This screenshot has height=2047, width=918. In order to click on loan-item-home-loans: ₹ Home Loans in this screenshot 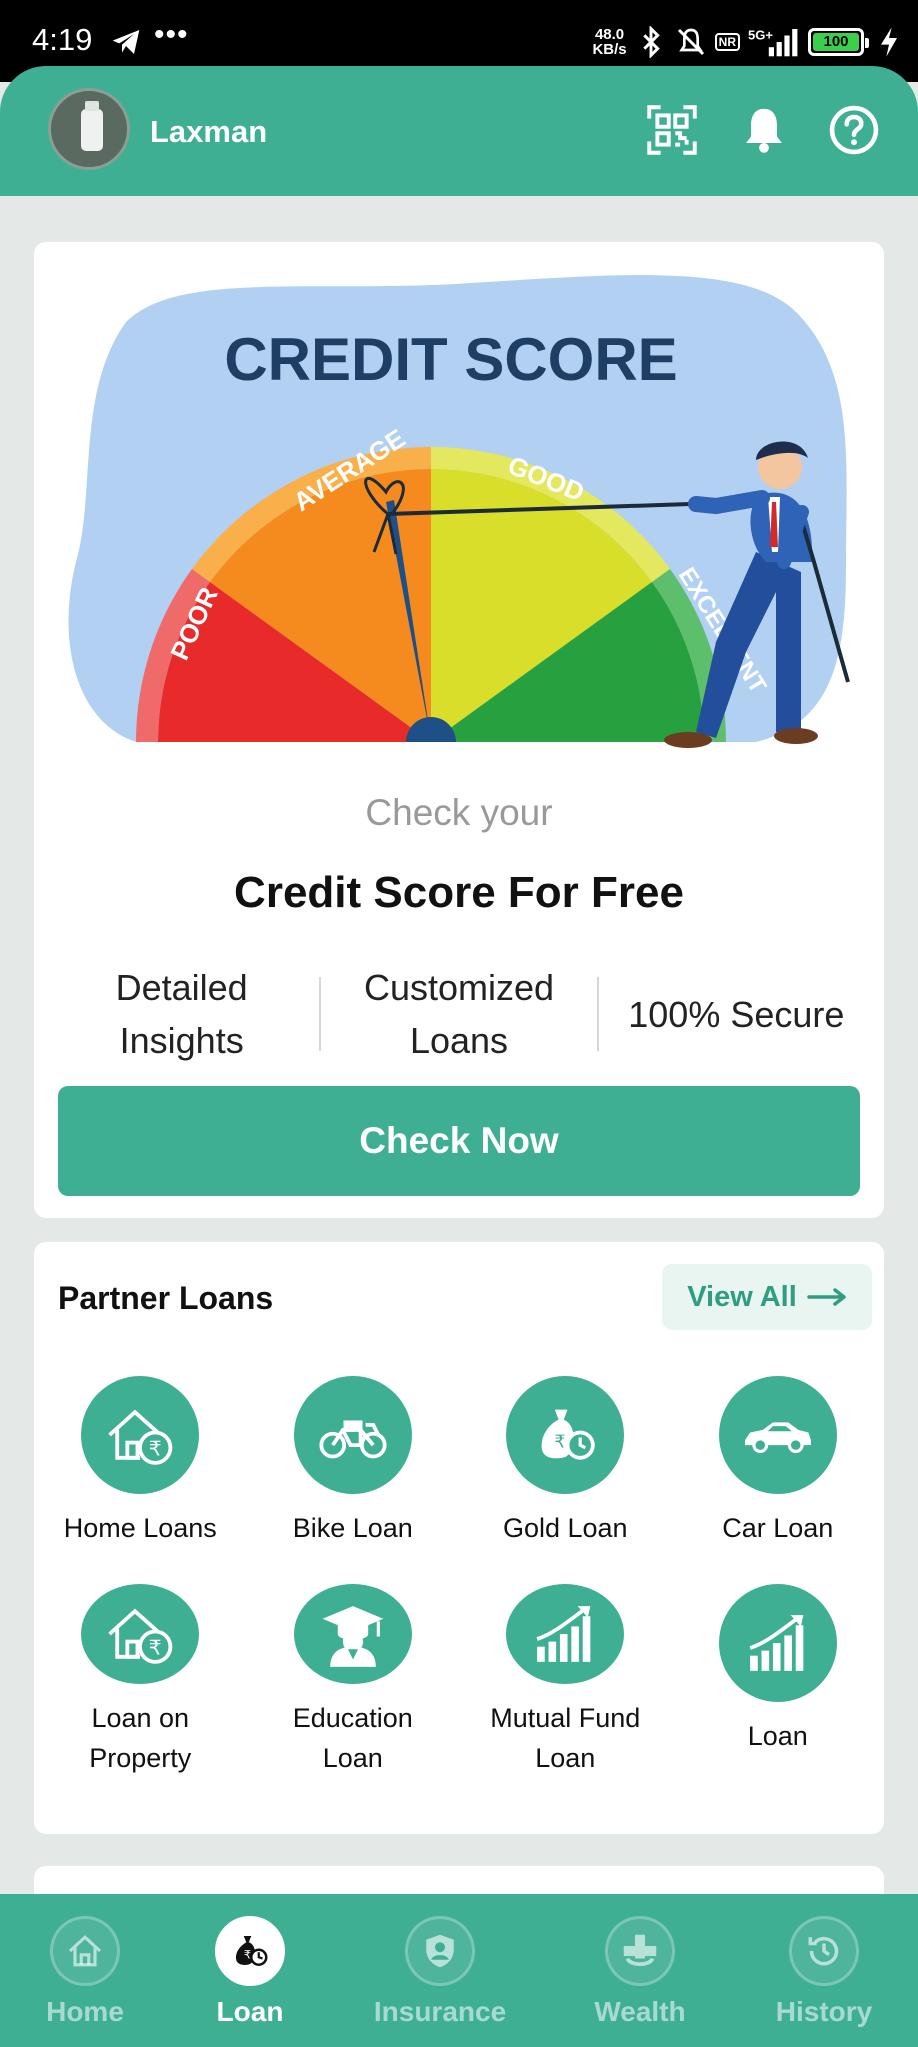, I will do `click(140, 1473)`.